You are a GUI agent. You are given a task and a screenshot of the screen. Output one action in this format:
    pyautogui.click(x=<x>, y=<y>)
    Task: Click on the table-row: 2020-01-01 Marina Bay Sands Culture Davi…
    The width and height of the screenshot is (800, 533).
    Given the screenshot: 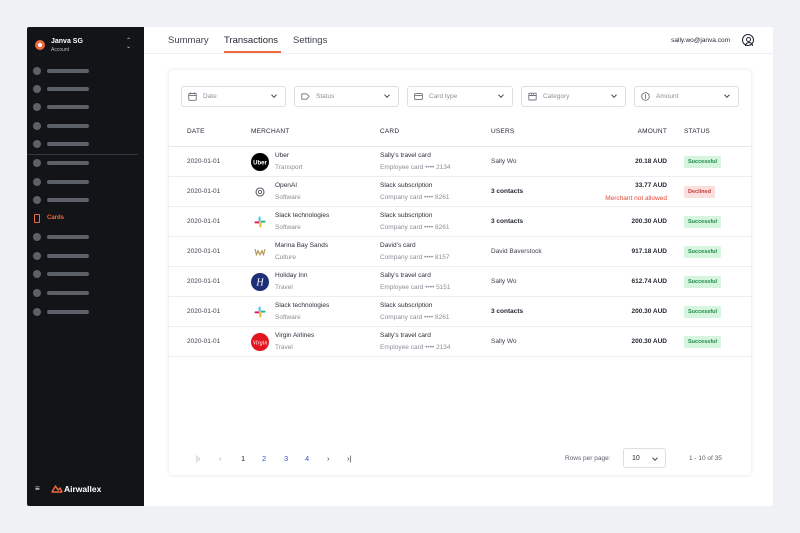 What is the action you would take?
    pyautogui.click(x=460, y=252)
    